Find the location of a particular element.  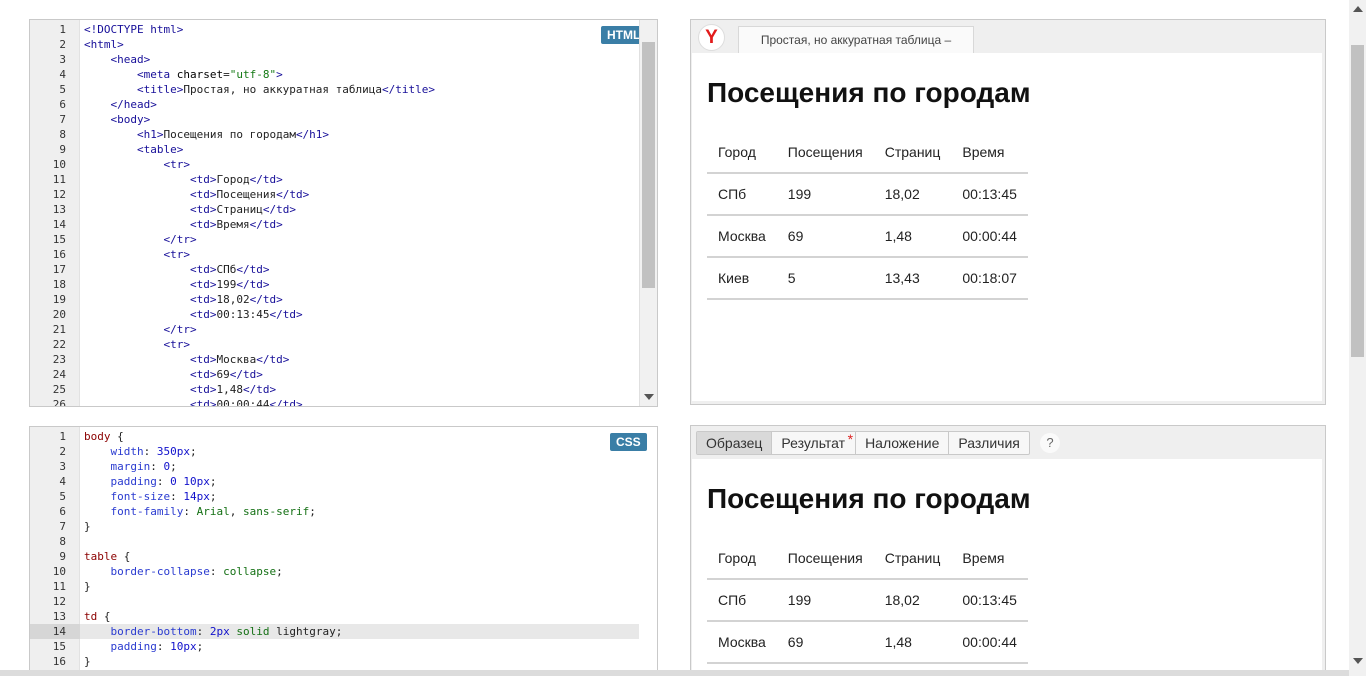

code-text: <html> is located at coordinates (104, 44).